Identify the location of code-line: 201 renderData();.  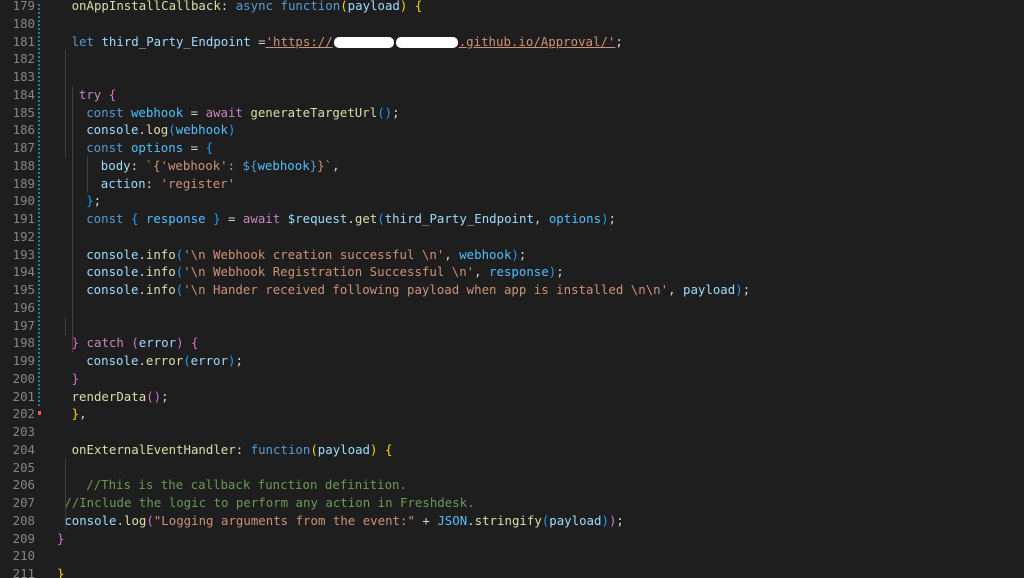
(512, 397).